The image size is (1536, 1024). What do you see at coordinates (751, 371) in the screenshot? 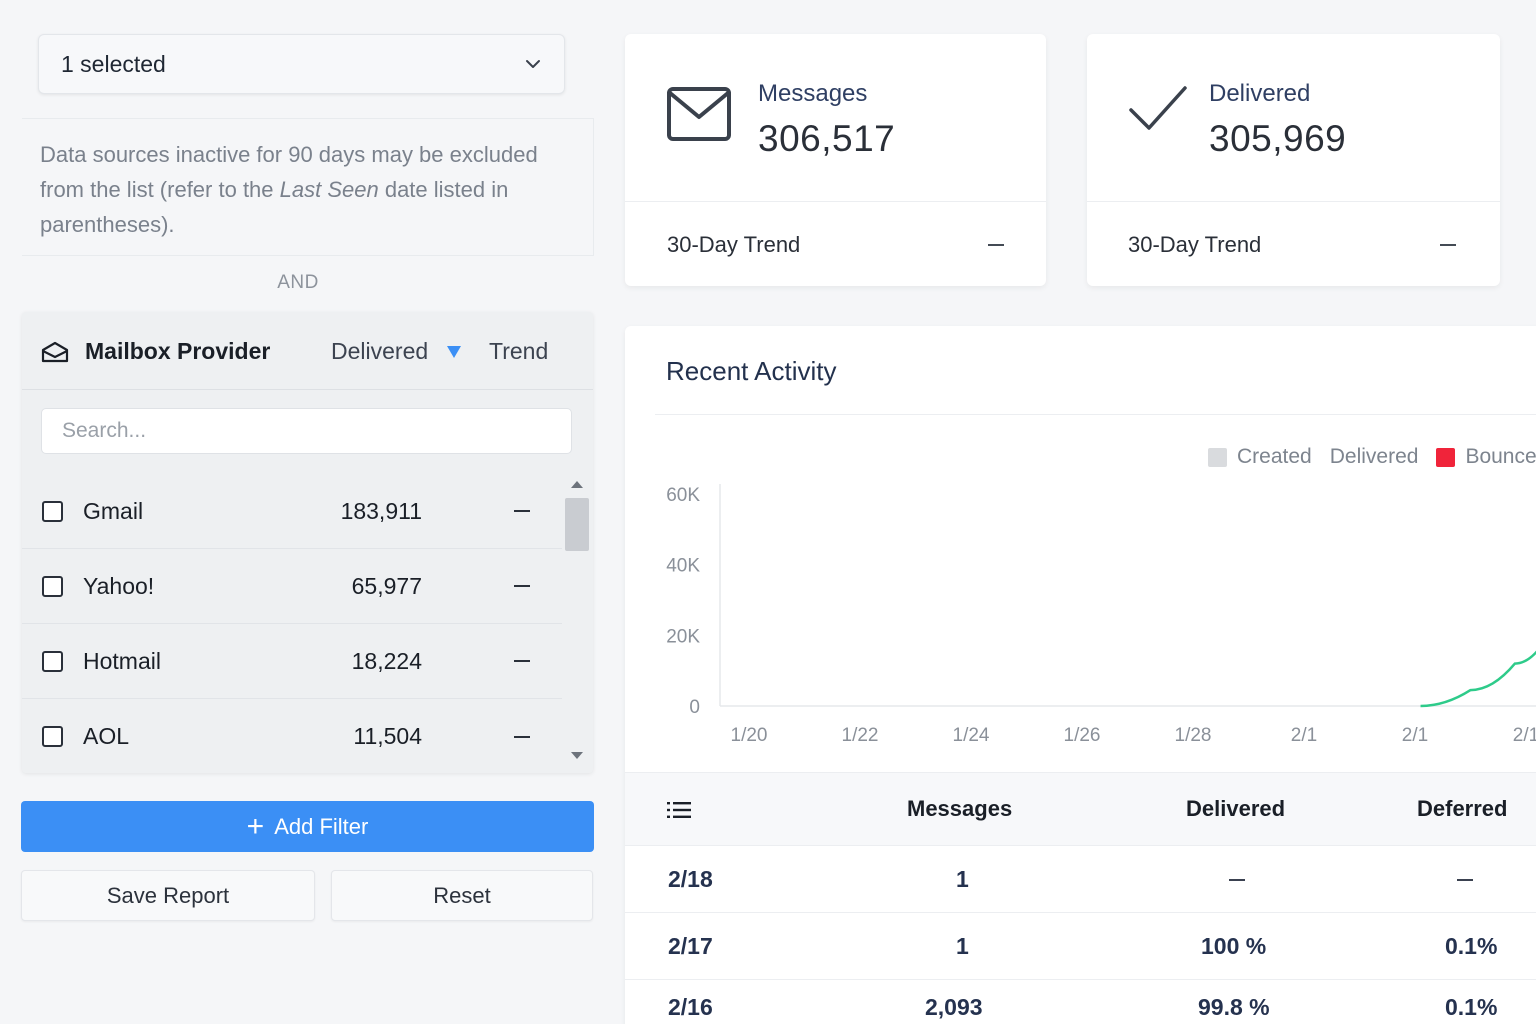
I see `recent-activity-title: Recent Activity` at bounding box center [751, 371].